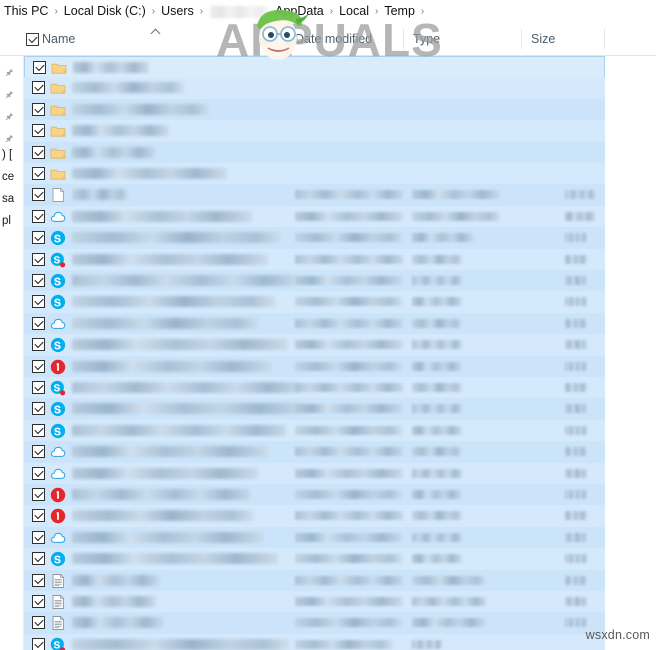 The width and height of the screenshot is (656, 650). I want to click on breadcrumb-item-username-blurred, so click(239, 11).